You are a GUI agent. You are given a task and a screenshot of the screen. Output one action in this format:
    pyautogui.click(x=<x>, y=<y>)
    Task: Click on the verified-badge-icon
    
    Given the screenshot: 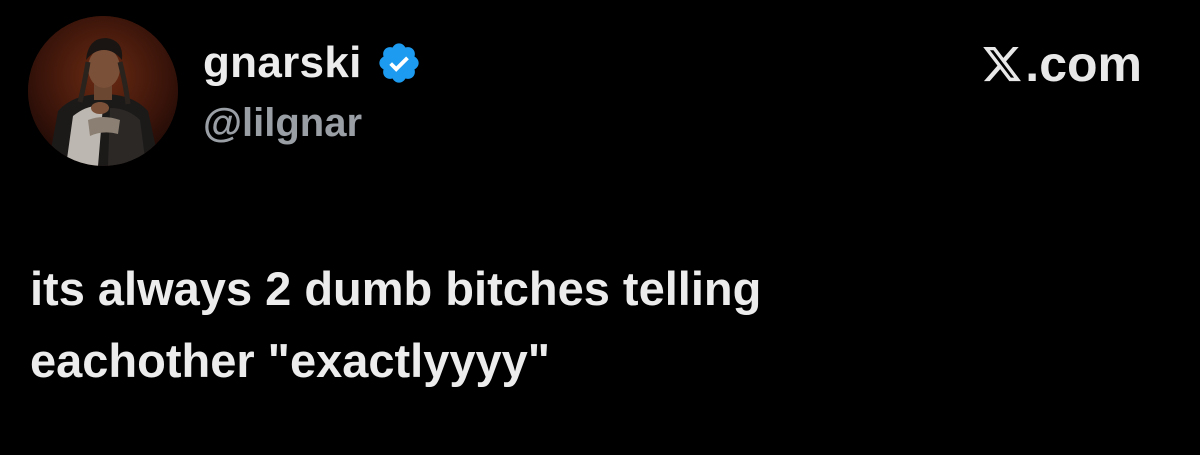 What is the action you would take?
    pyautogui.click(x=399, y=63)
    